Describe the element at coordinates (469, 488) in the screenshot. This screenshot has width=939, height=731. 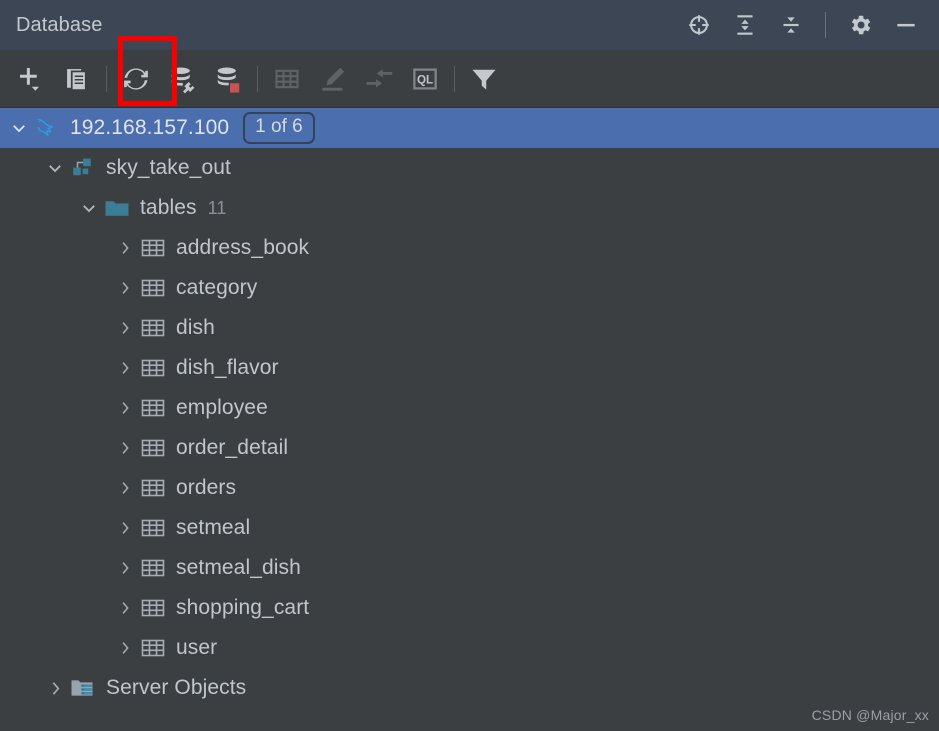
I see `tree-item-table: orders` at that location.